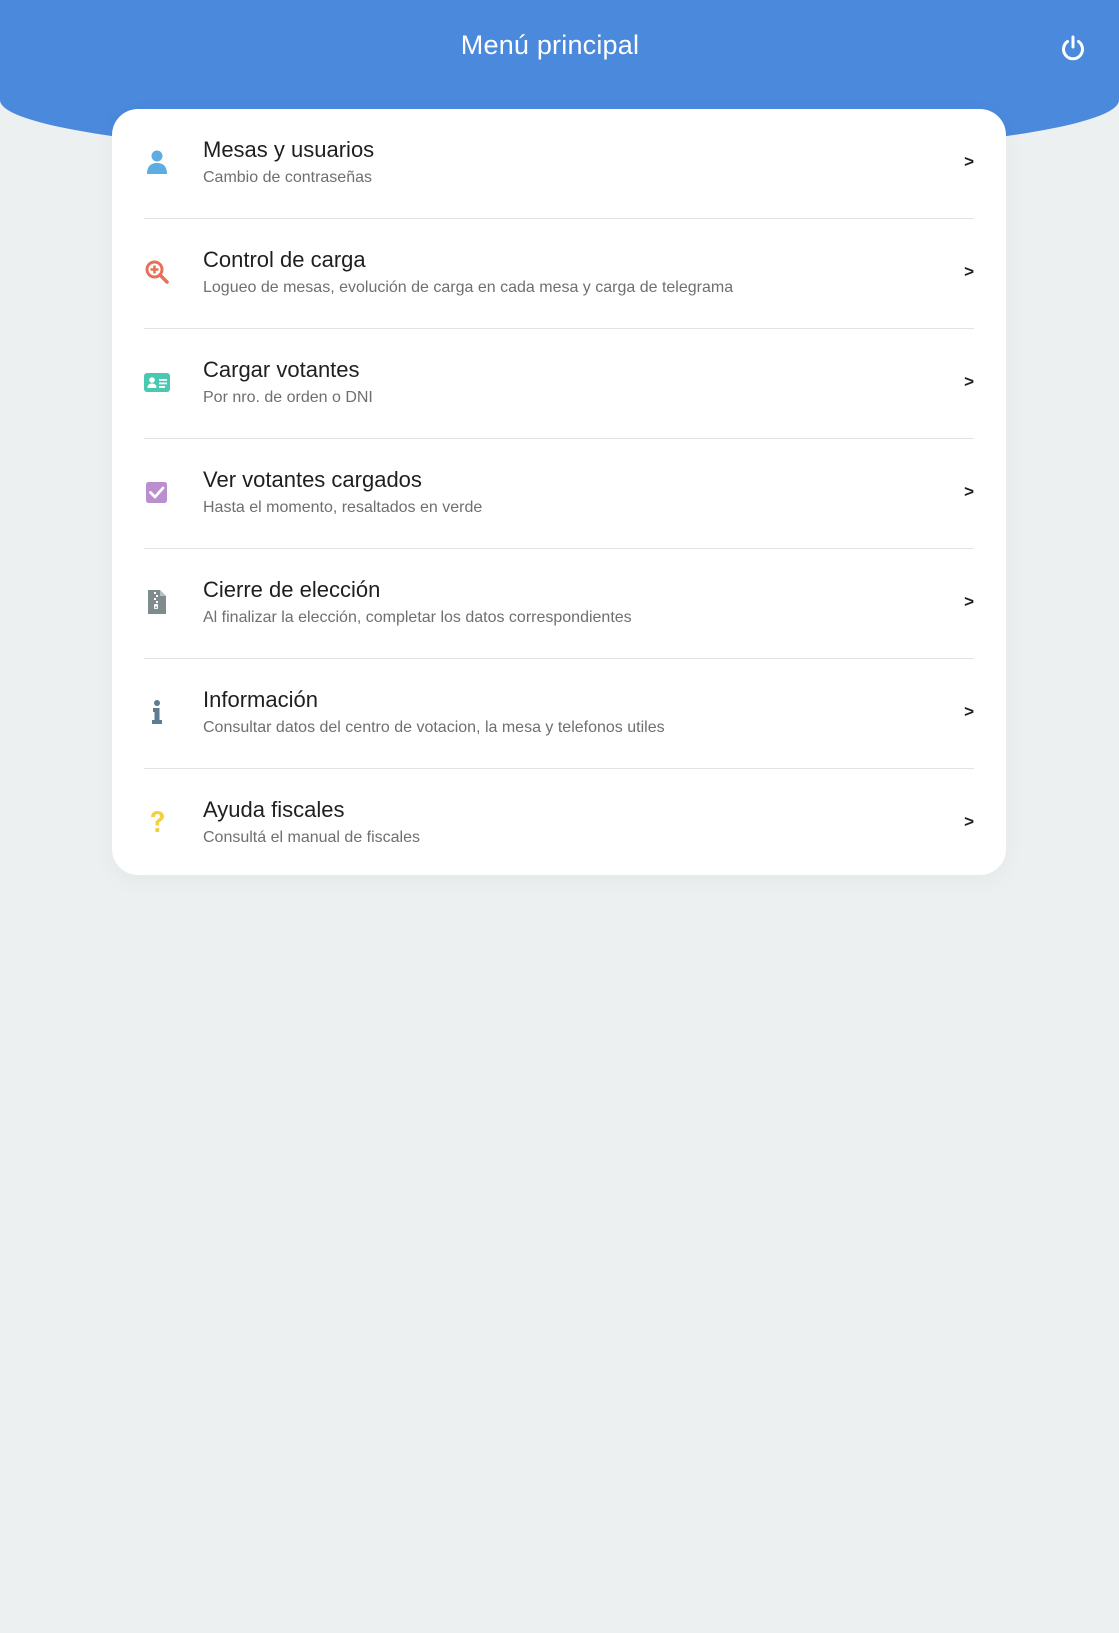 The width and height of the screenshot is (1119, 1633). I want to click on menu-item-subtitle: Consultá el manual de fiscales, so click(312, 837).